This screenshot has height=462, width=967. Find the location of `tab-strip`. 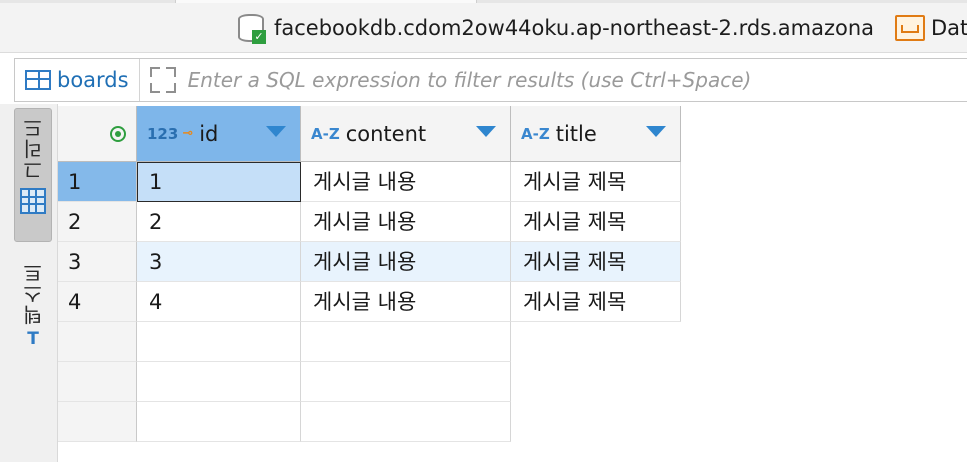

tab-strip is located at coordinates (483, 1).